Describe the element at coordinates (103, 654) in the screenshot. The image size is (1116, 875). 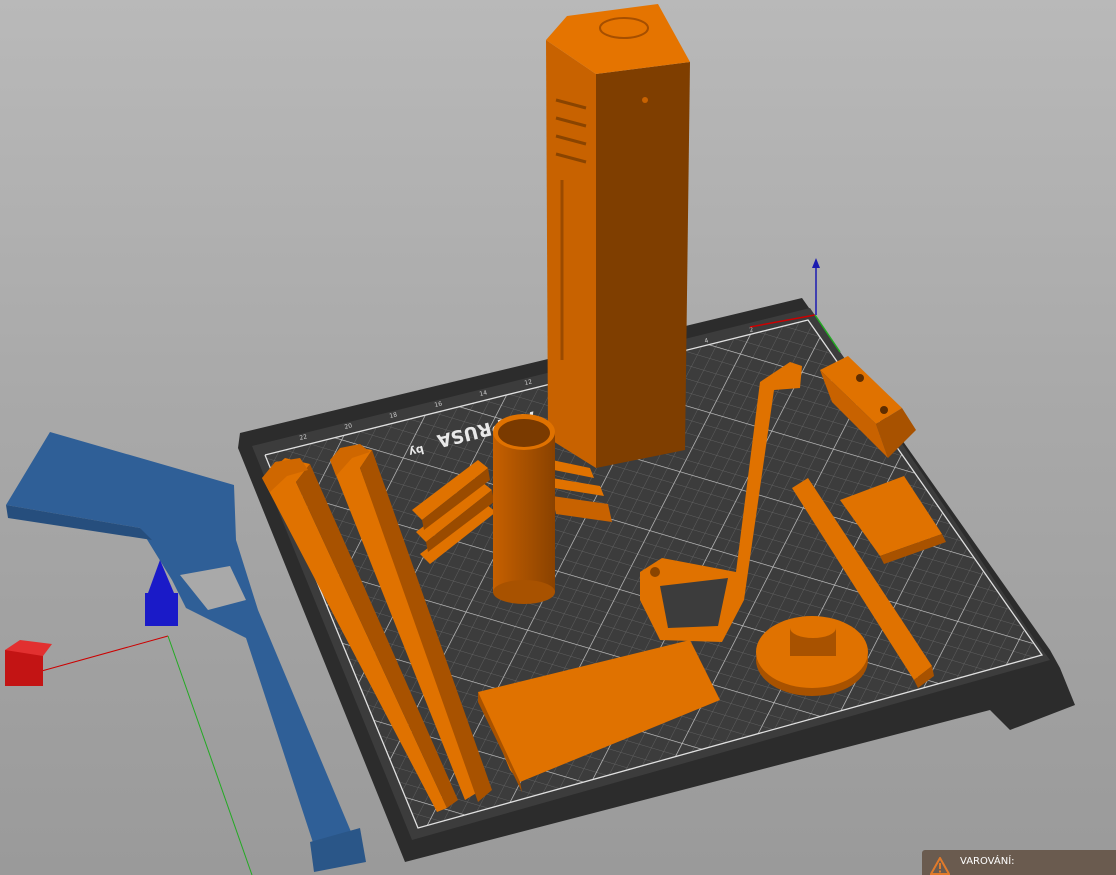
I see `x-axis-line` at that location.